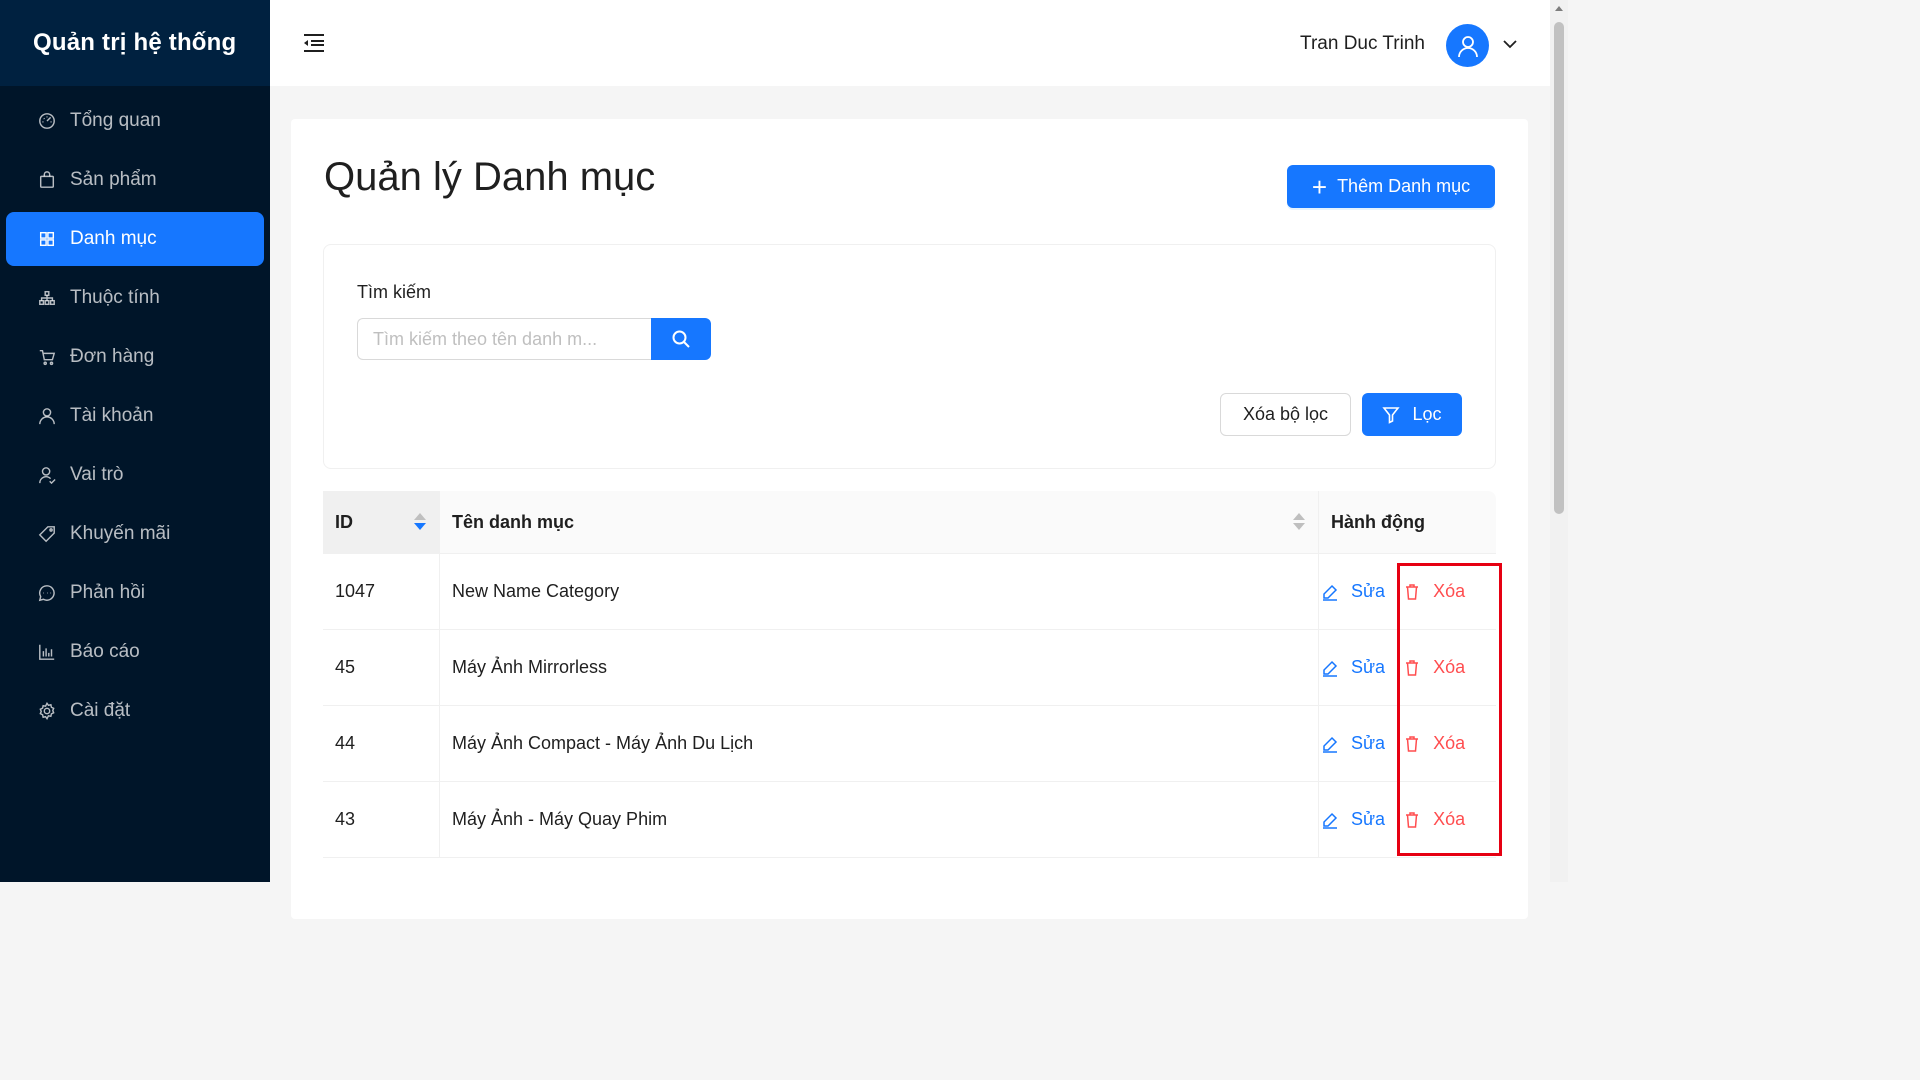  What do you see at coordinates (1427, 414) in the screenshot?
I see `filter-label: Lọc` at bounding box center [1427, 414].